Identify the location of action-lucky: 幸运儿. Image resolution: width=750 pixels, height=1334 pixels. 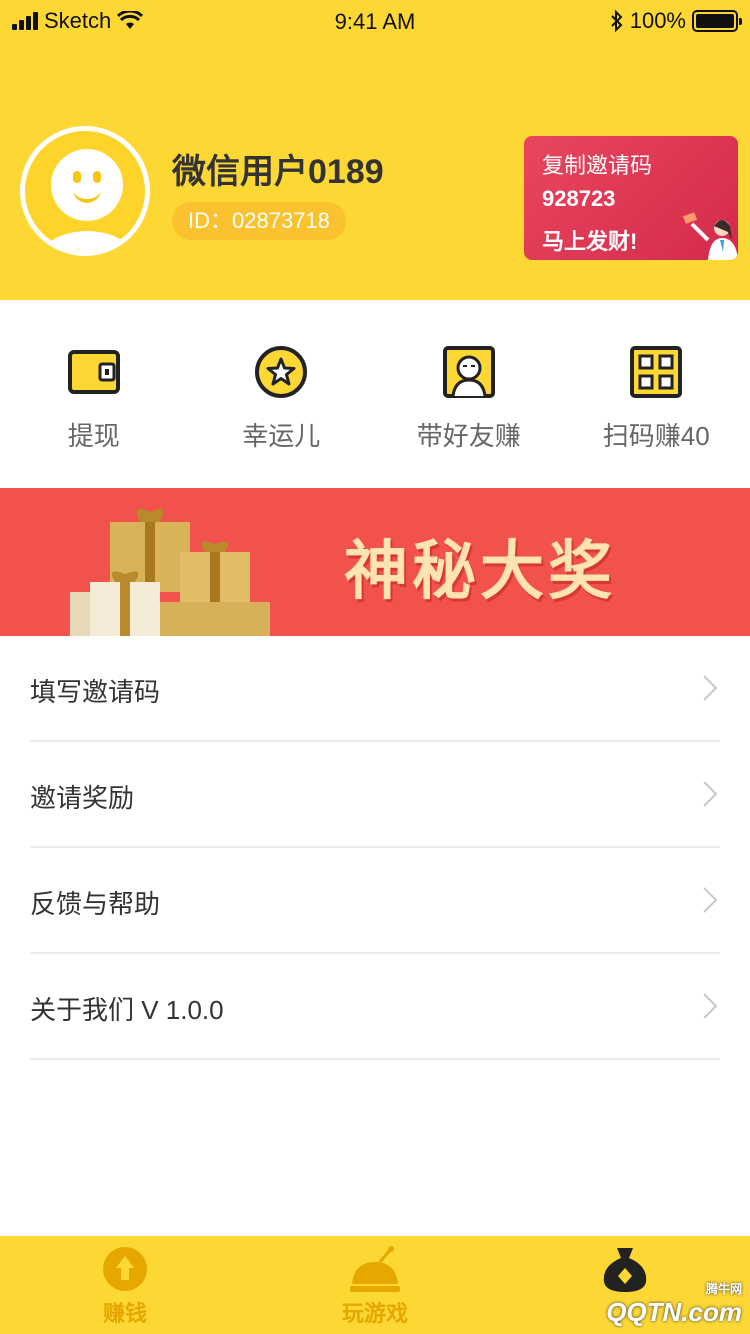
(282, 394).